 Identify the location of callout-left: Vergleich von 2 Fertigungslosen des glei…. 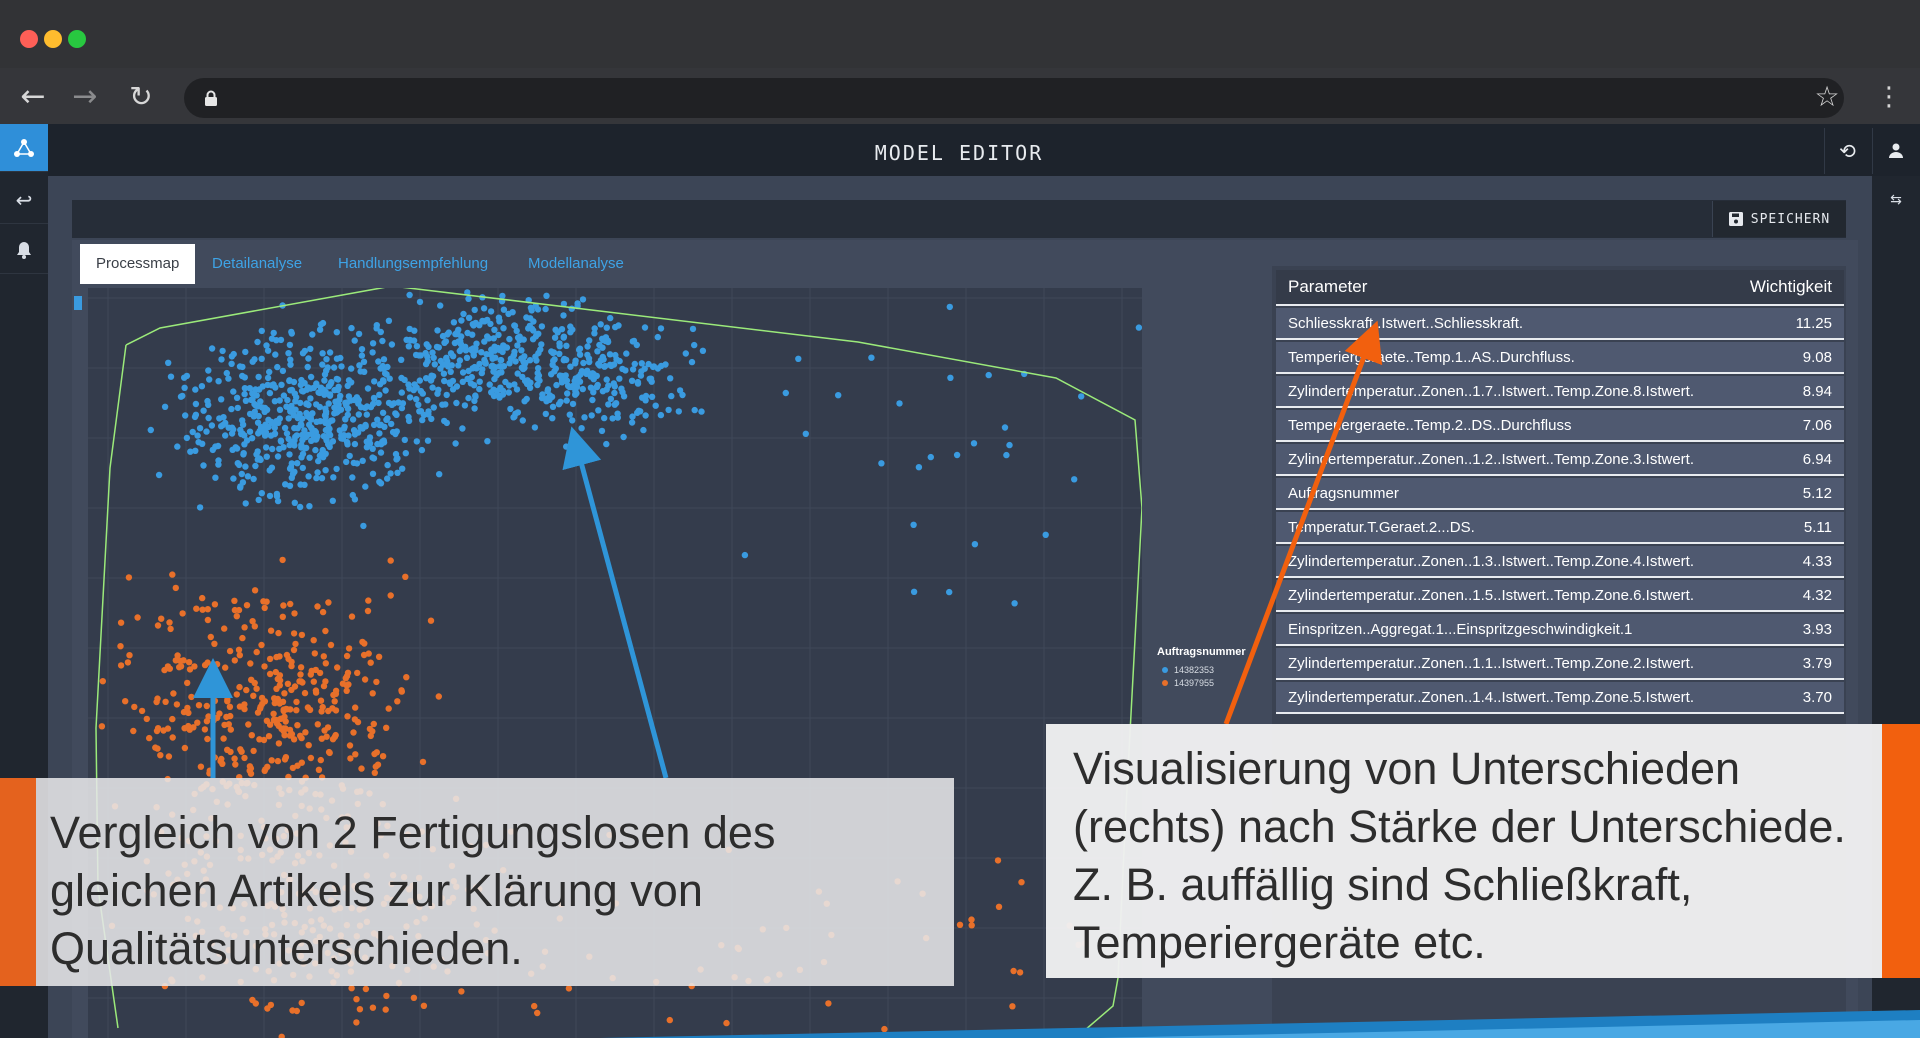
(495, 882).